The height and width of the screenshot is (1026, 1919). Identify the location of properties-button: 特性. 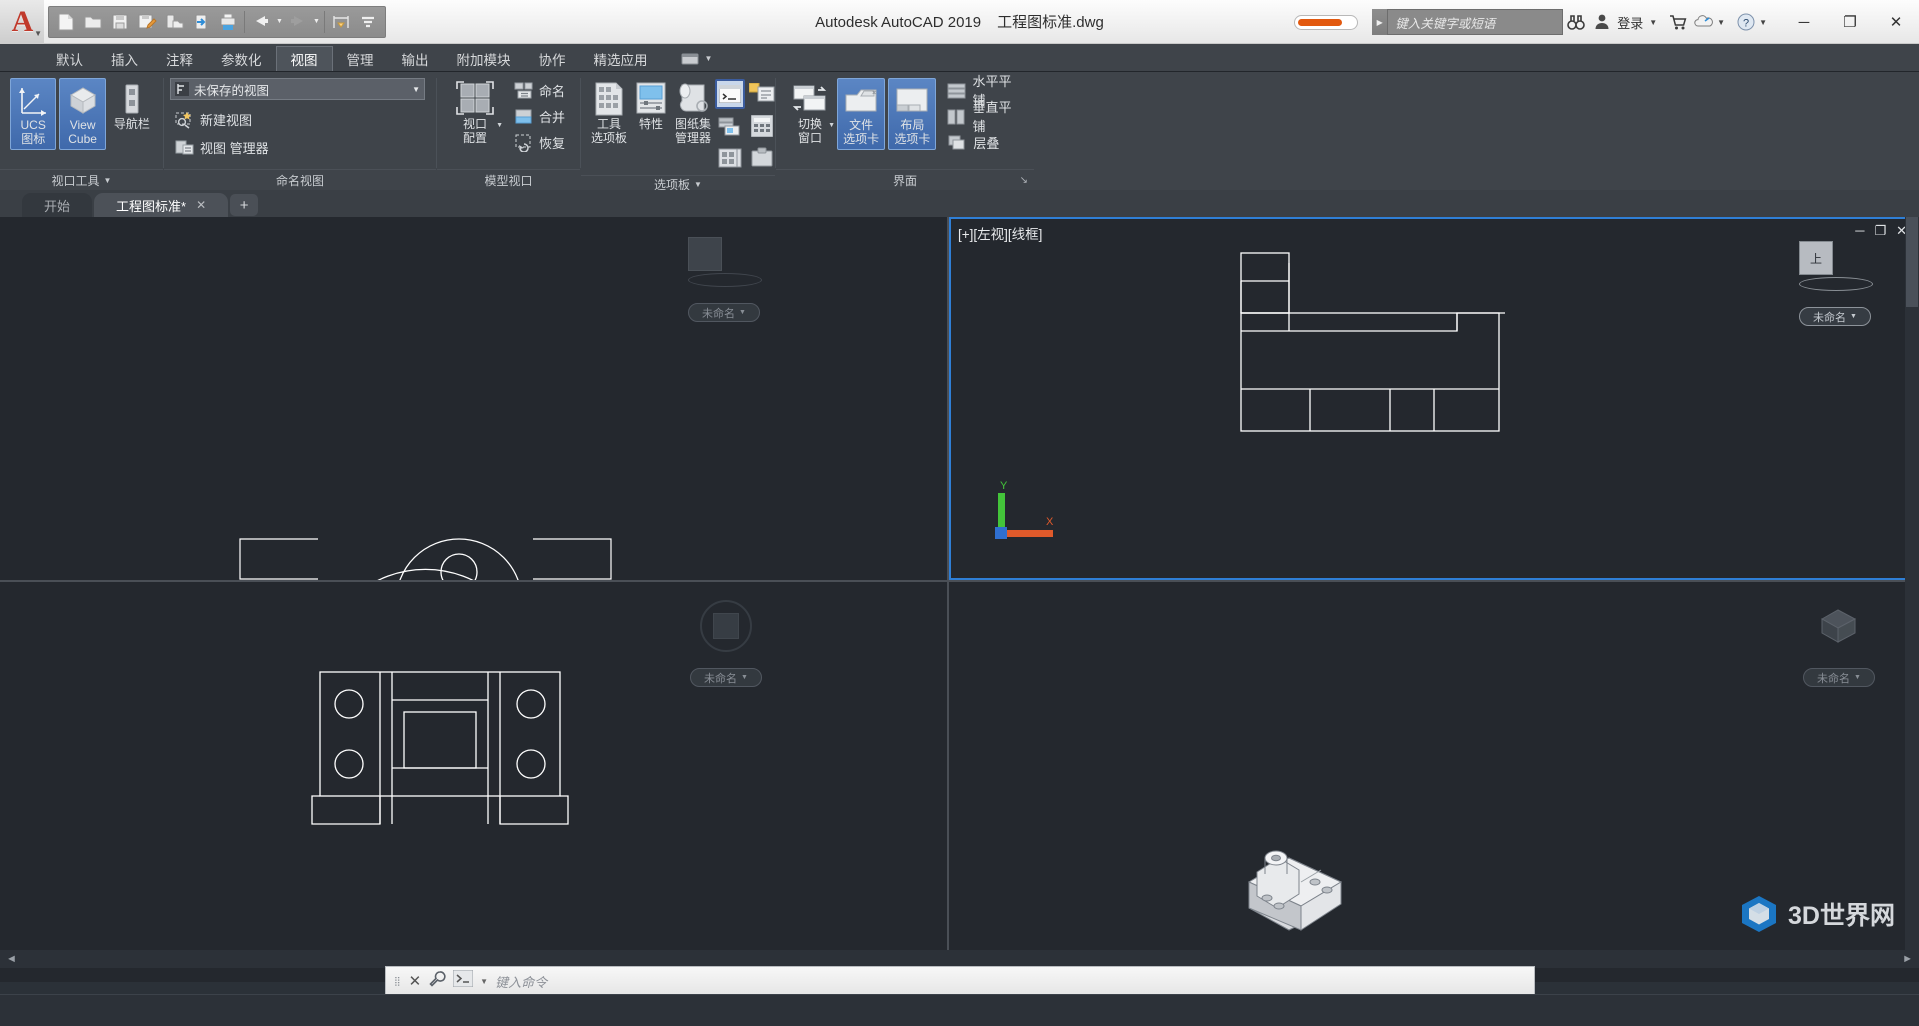
(651, 106).